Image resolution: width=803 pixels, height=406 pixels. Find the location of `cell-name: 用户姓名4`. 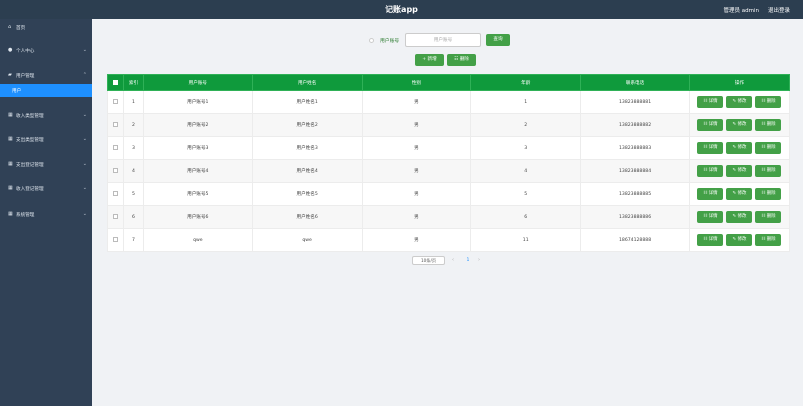

cell-name: 用户姓名4 is located at coordinates (307, 171).